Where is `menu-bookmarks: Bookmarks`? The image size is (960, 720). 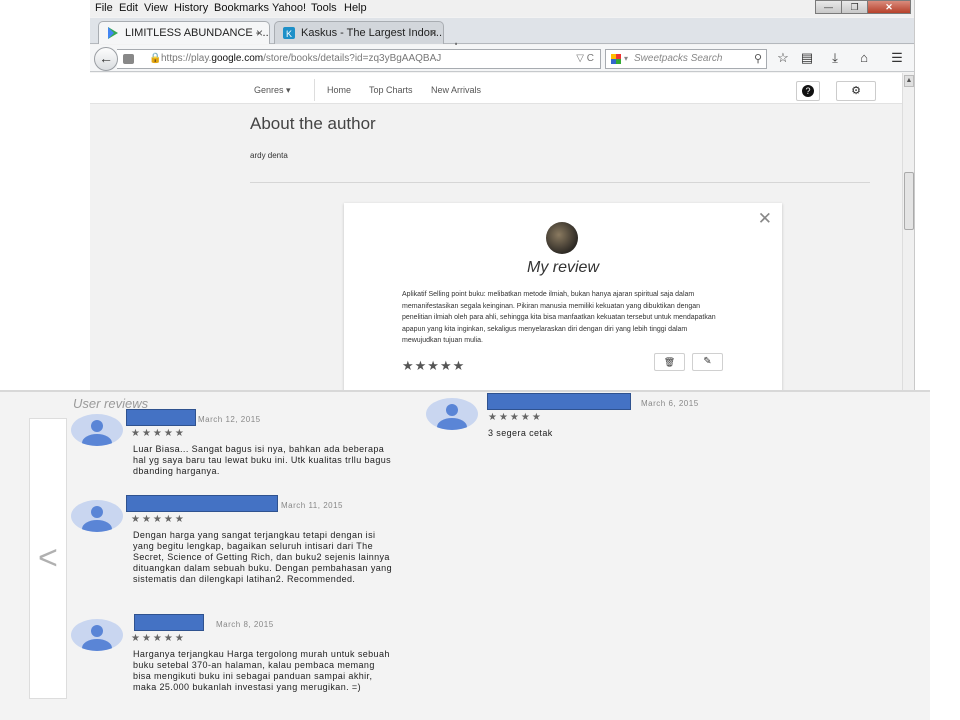
menu-bookmarks: Bookmarks is located at coordinates (241, 8).